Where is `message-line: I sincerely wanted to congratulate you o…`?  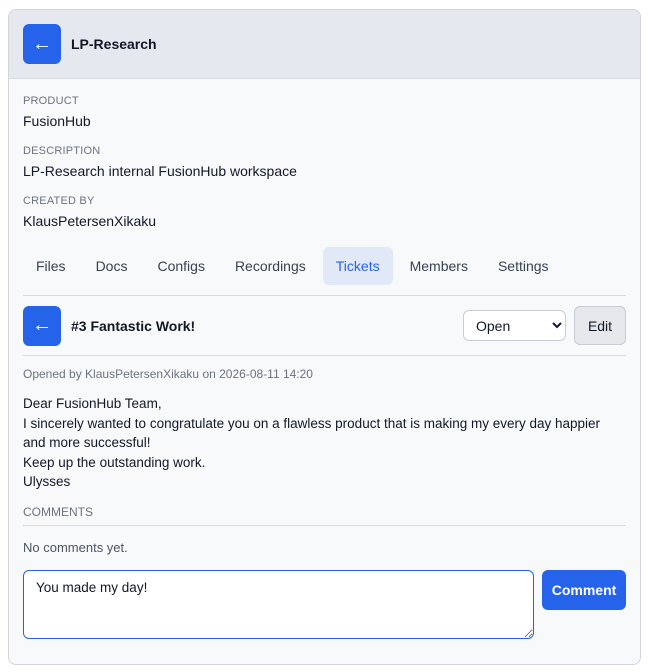
message-line: I sincerely wanted to congratulate you o… is located at coordinates (312, 433).